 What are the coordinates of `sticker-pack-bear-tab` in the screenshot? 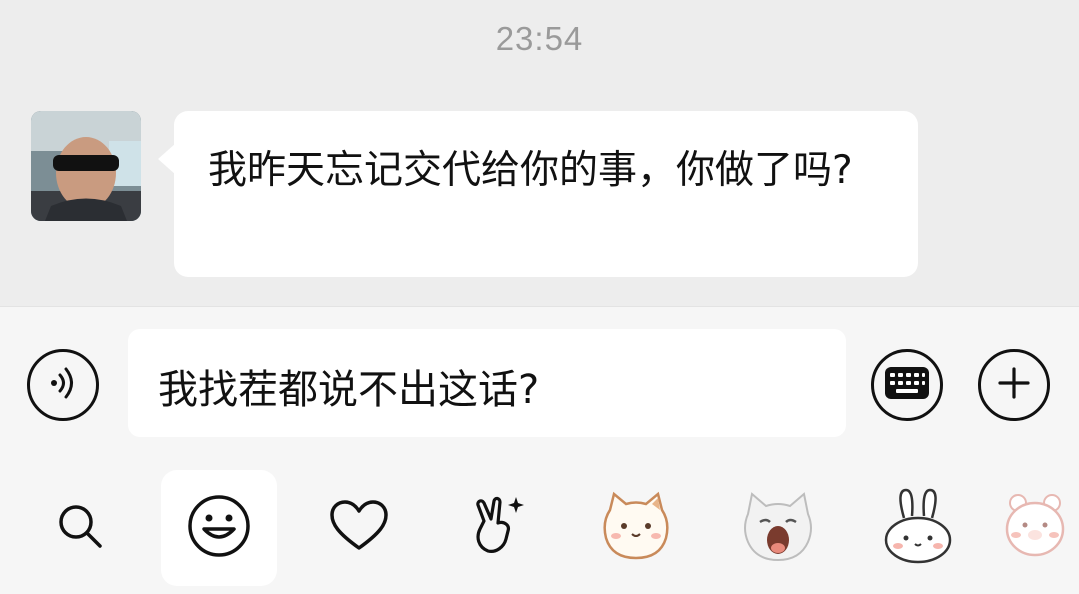 It's located at (1034, 528).